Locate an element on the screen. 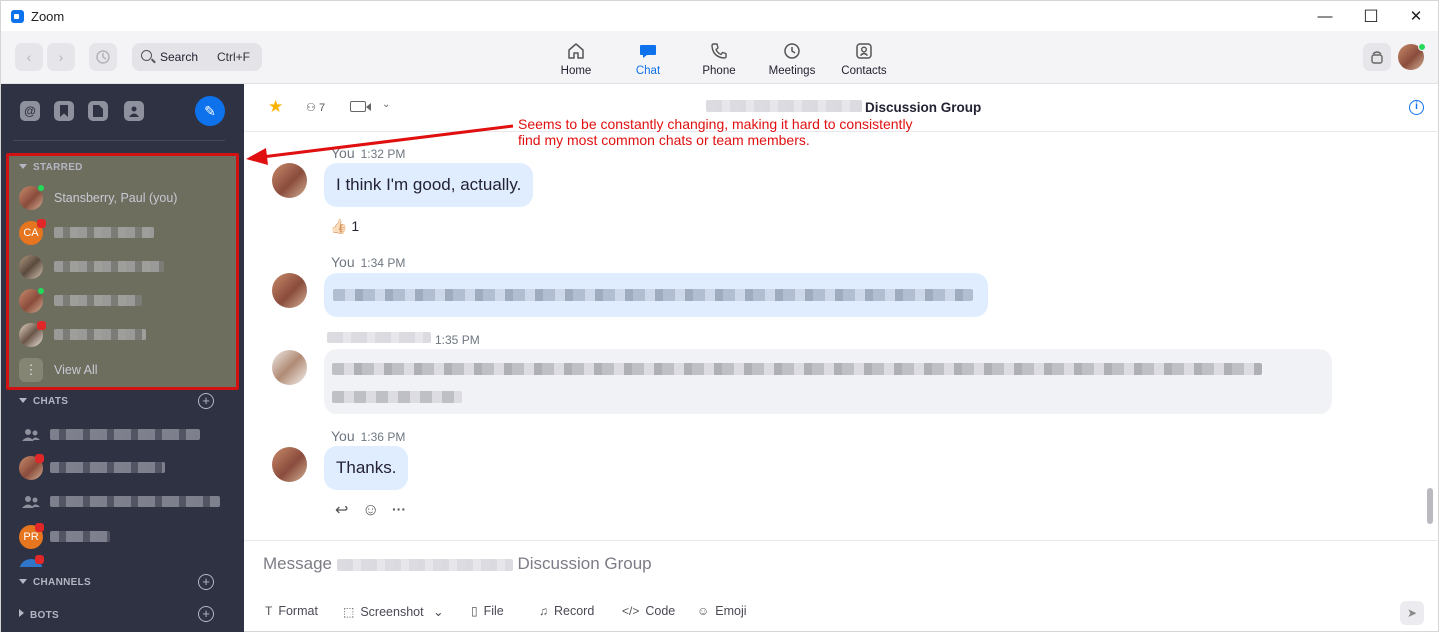  view-all-button: ⋮ View All is located at coordinates (124, 369).